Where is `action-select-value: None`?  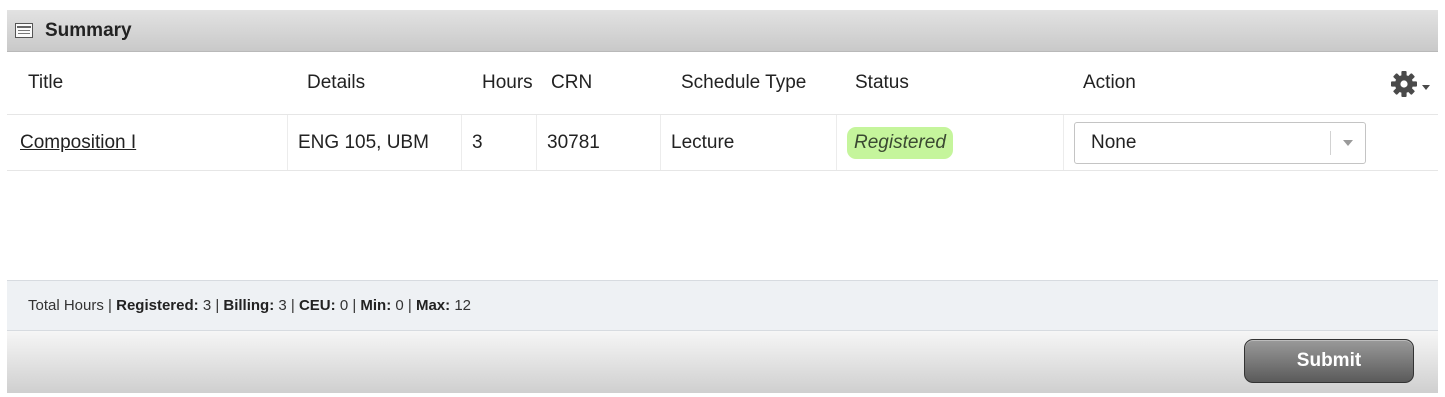 action-select-value: None is located at coordinates (1114, 142).